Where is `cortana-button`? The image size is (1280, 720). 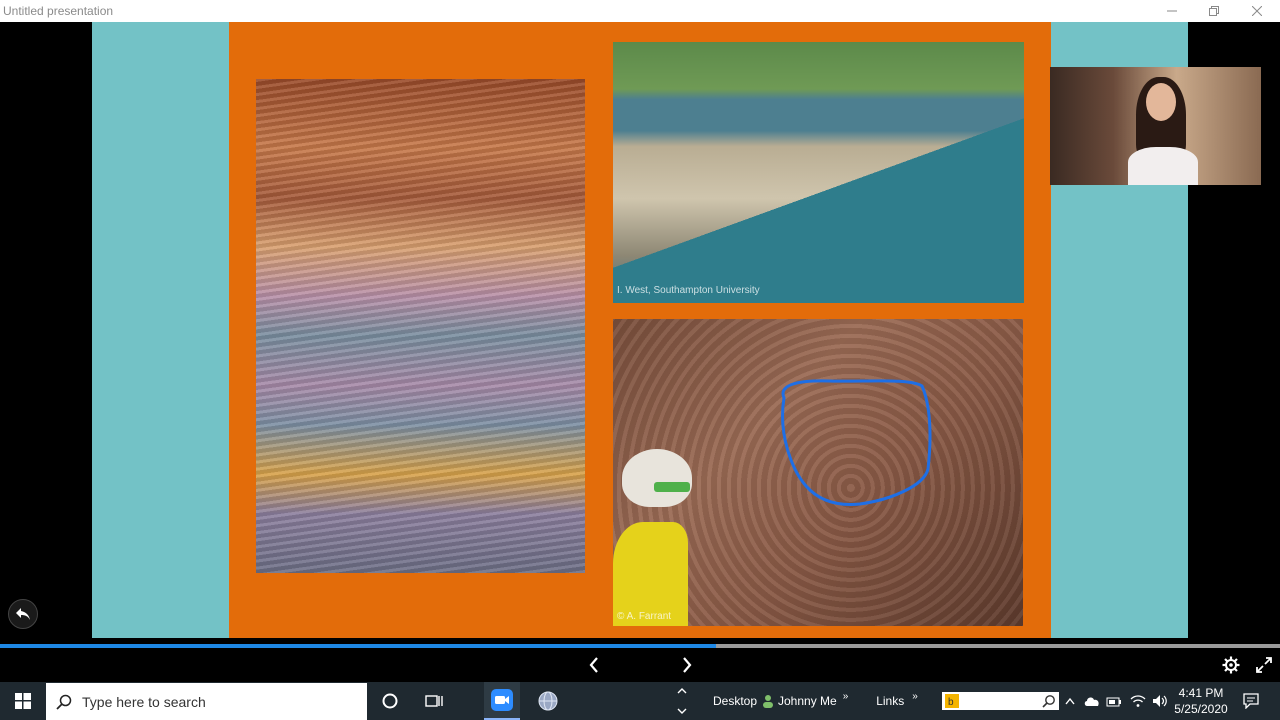 cortana-button is located at coordinates (390, 701).